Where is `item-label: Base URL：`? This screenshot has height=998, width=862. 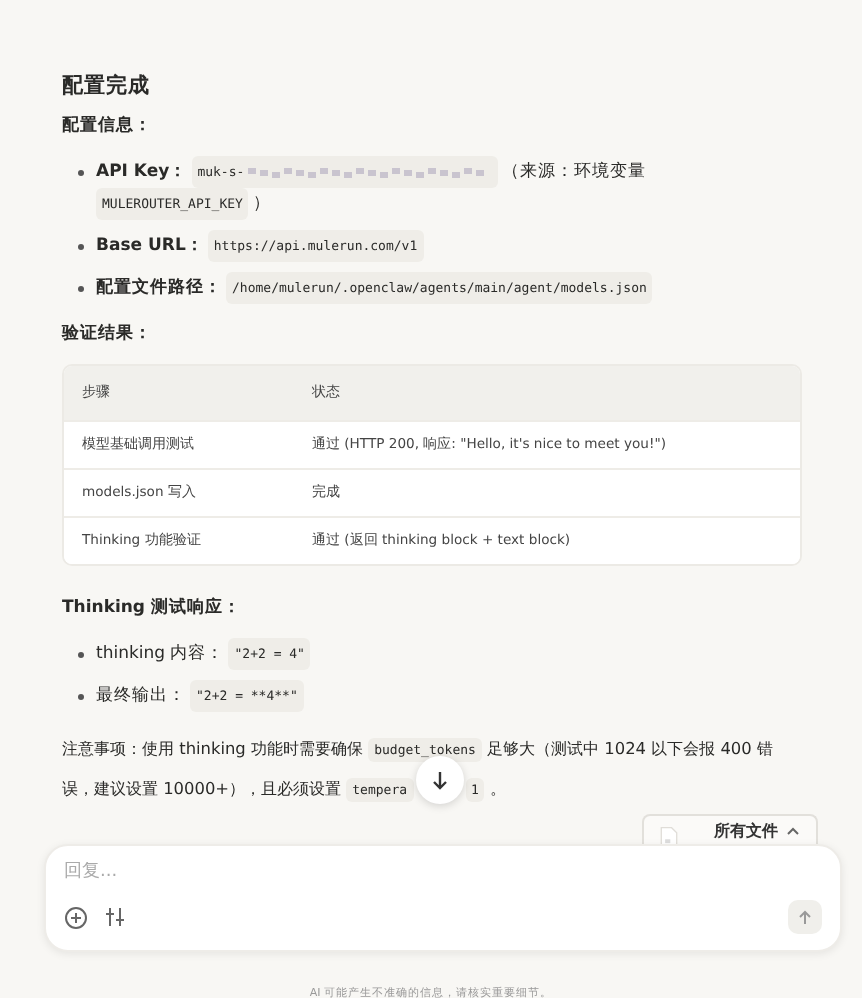 item-label: Base URL： is located at coordinates (150, 247).